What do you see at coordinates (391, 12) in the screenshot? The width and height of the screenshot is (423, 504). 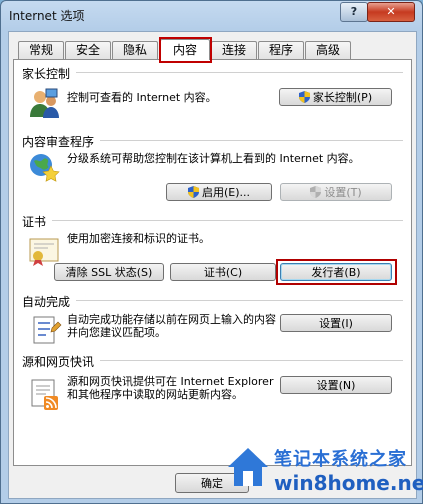 I see `close-button: ✕` at bounding box center [391, 12].